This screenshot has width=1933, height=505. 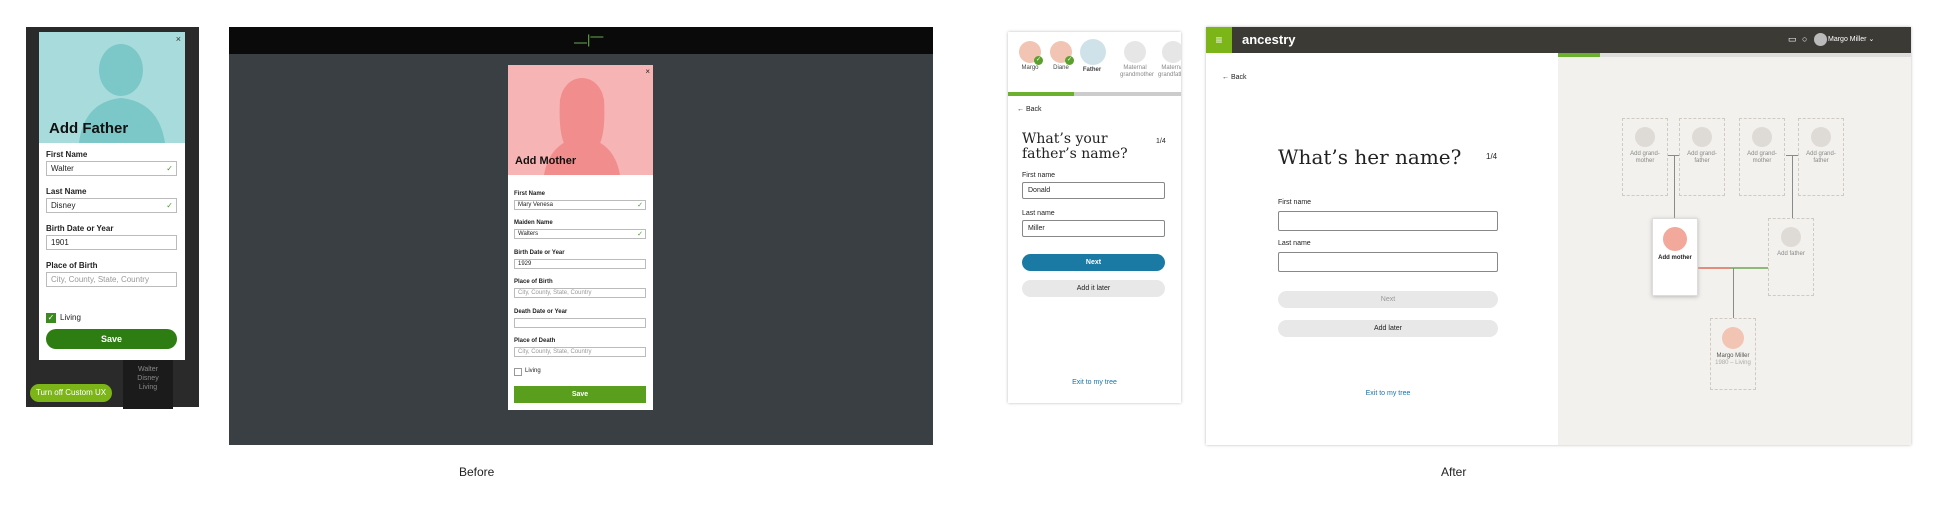 I want to click on person-name: Father, so click(x=1092, y=70).